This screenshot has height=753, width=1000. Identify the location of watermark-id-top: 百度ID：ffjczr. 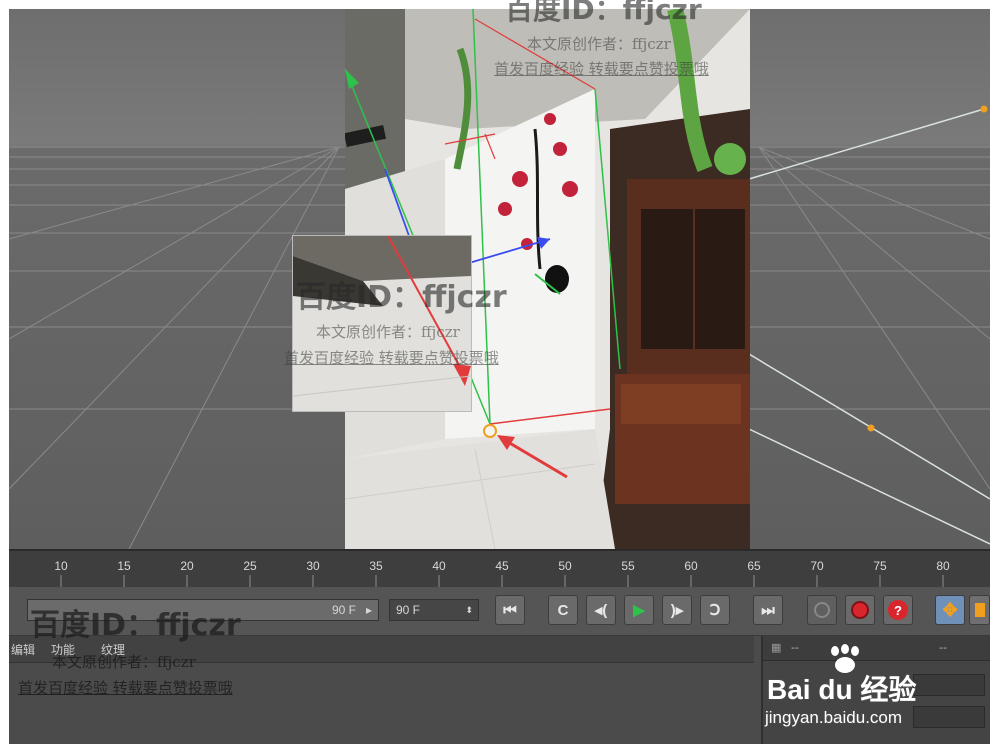
(603, 13).